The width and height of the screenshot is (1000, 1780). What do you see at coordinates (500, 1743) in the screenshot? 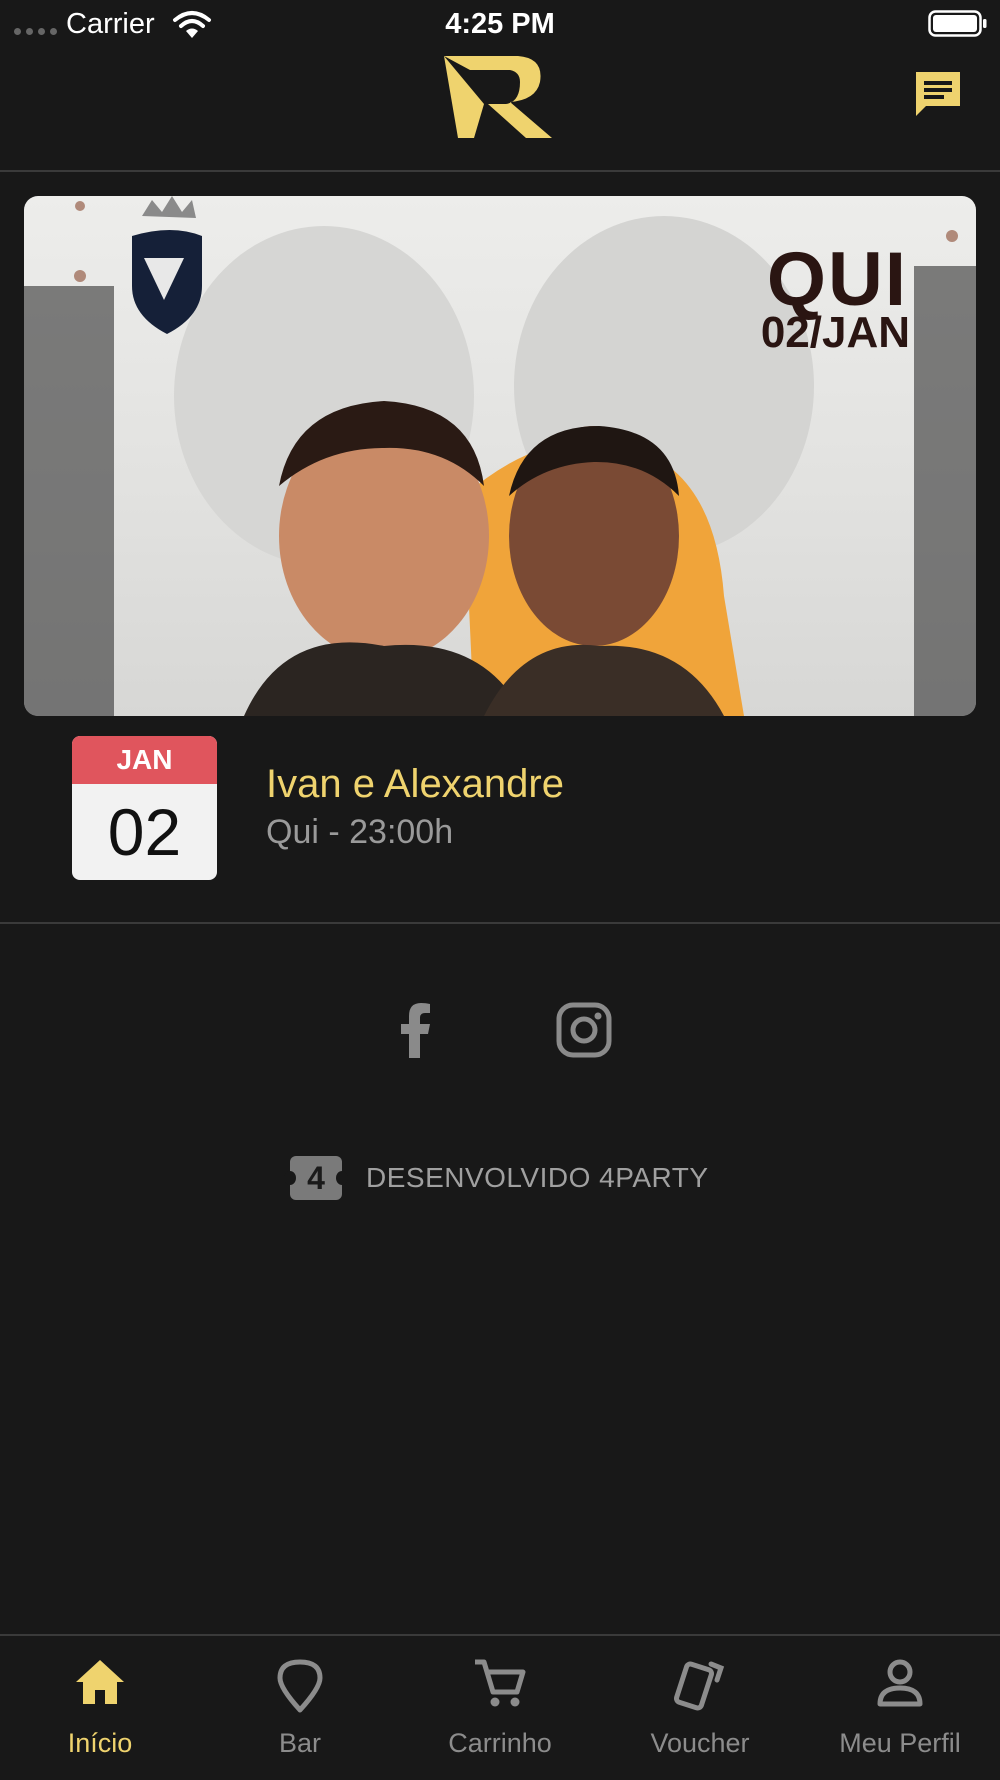
I see `tab-label: Carrinho` at bounding box center [500, 1743].